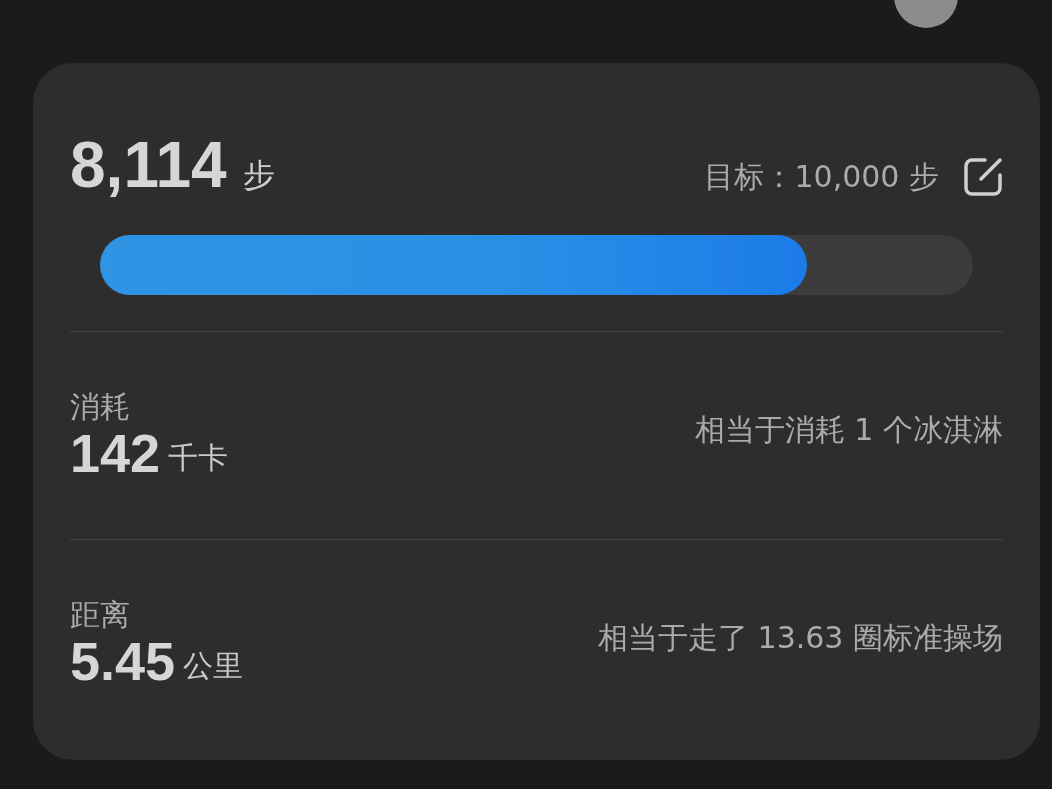  I want to click on goal-text: 目标：10,000 步, so click(821, 177).